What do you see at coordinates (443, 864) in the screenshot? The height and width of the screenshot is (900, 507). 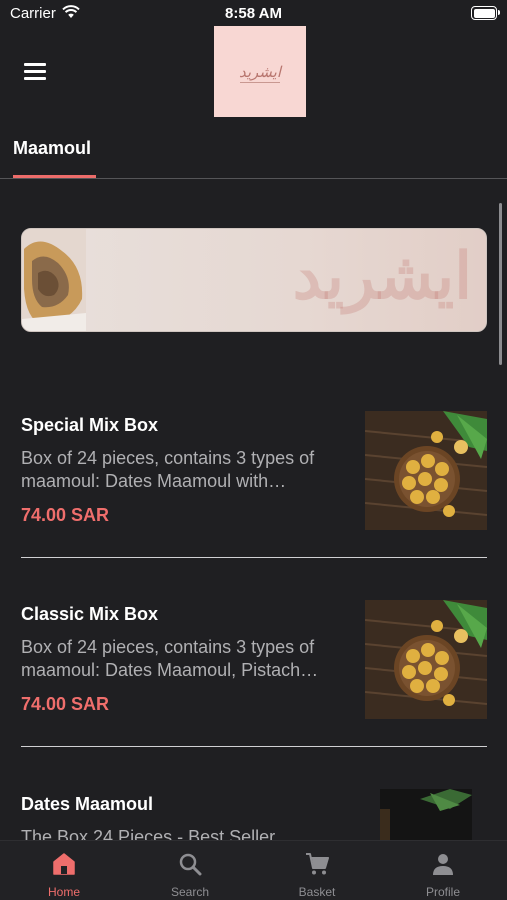 I see `person-icon` at bounding box center [443, 864].